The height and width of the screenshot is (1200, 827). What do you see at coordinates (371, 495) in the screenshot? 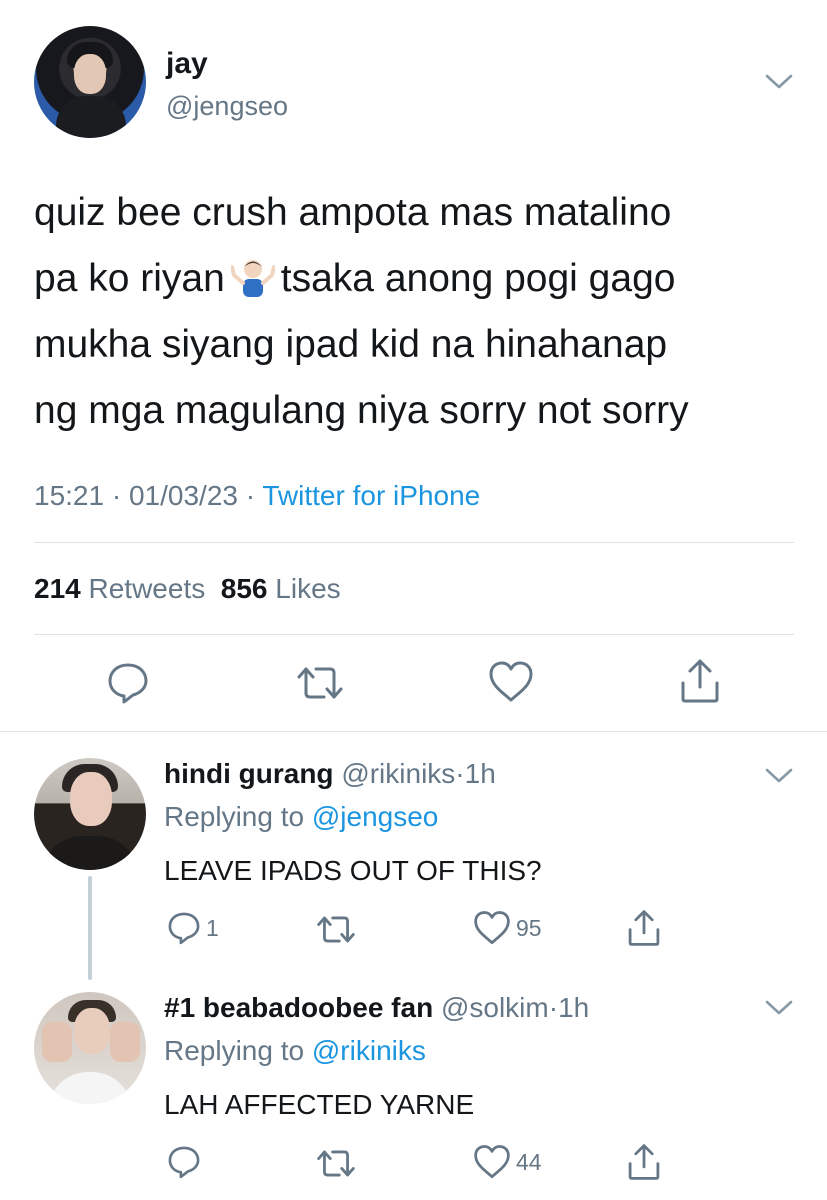
I see `tweet-source-link: Twitter for iPhone` at bounding box center [371, 495].